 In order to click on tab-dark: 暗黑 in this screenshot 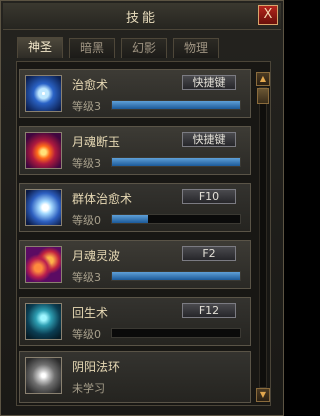, I will do `click(92, 48)`.